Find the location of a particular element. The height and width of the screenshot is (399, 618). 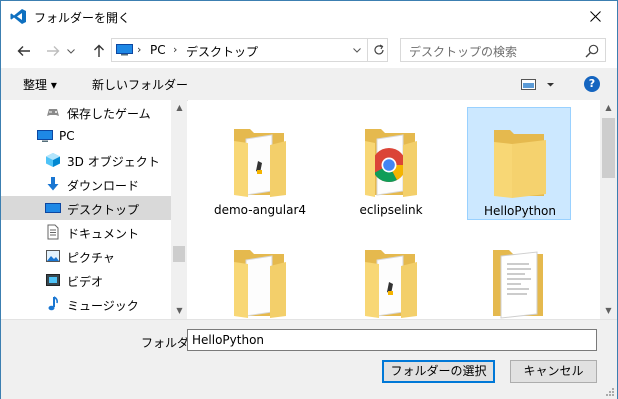

search-box: デスクトップの検索 is located at coordinates (503, 50).